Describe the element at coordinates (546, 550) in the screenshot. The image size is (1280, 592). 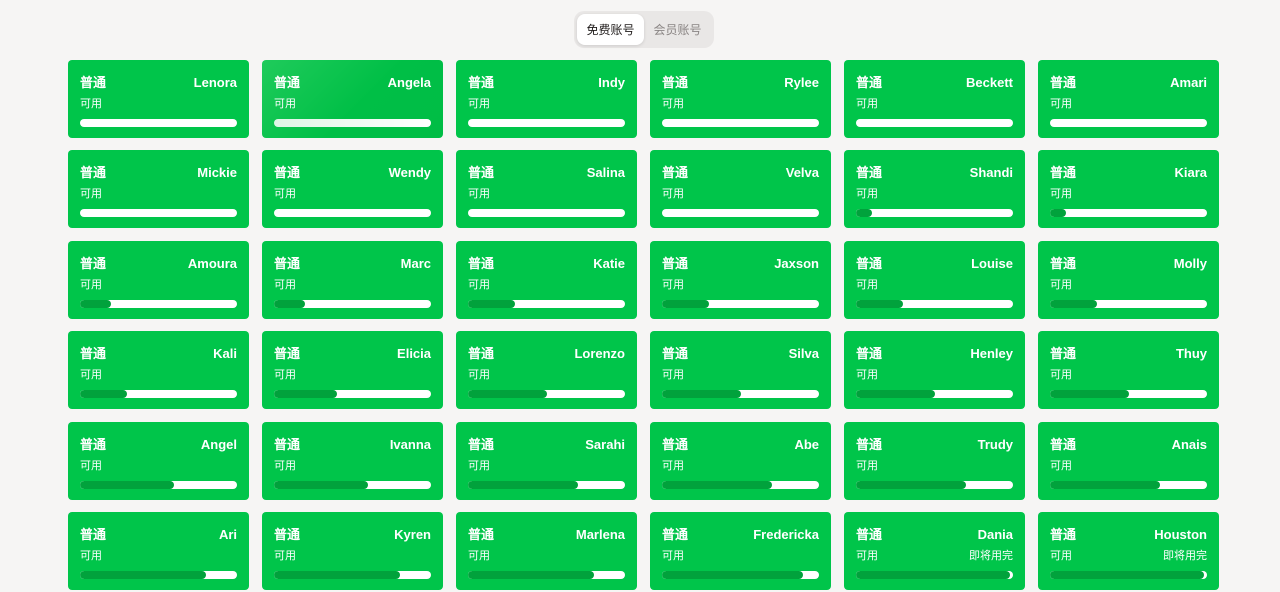
I see `account-card: 普通 Marlena 可用` at that location.